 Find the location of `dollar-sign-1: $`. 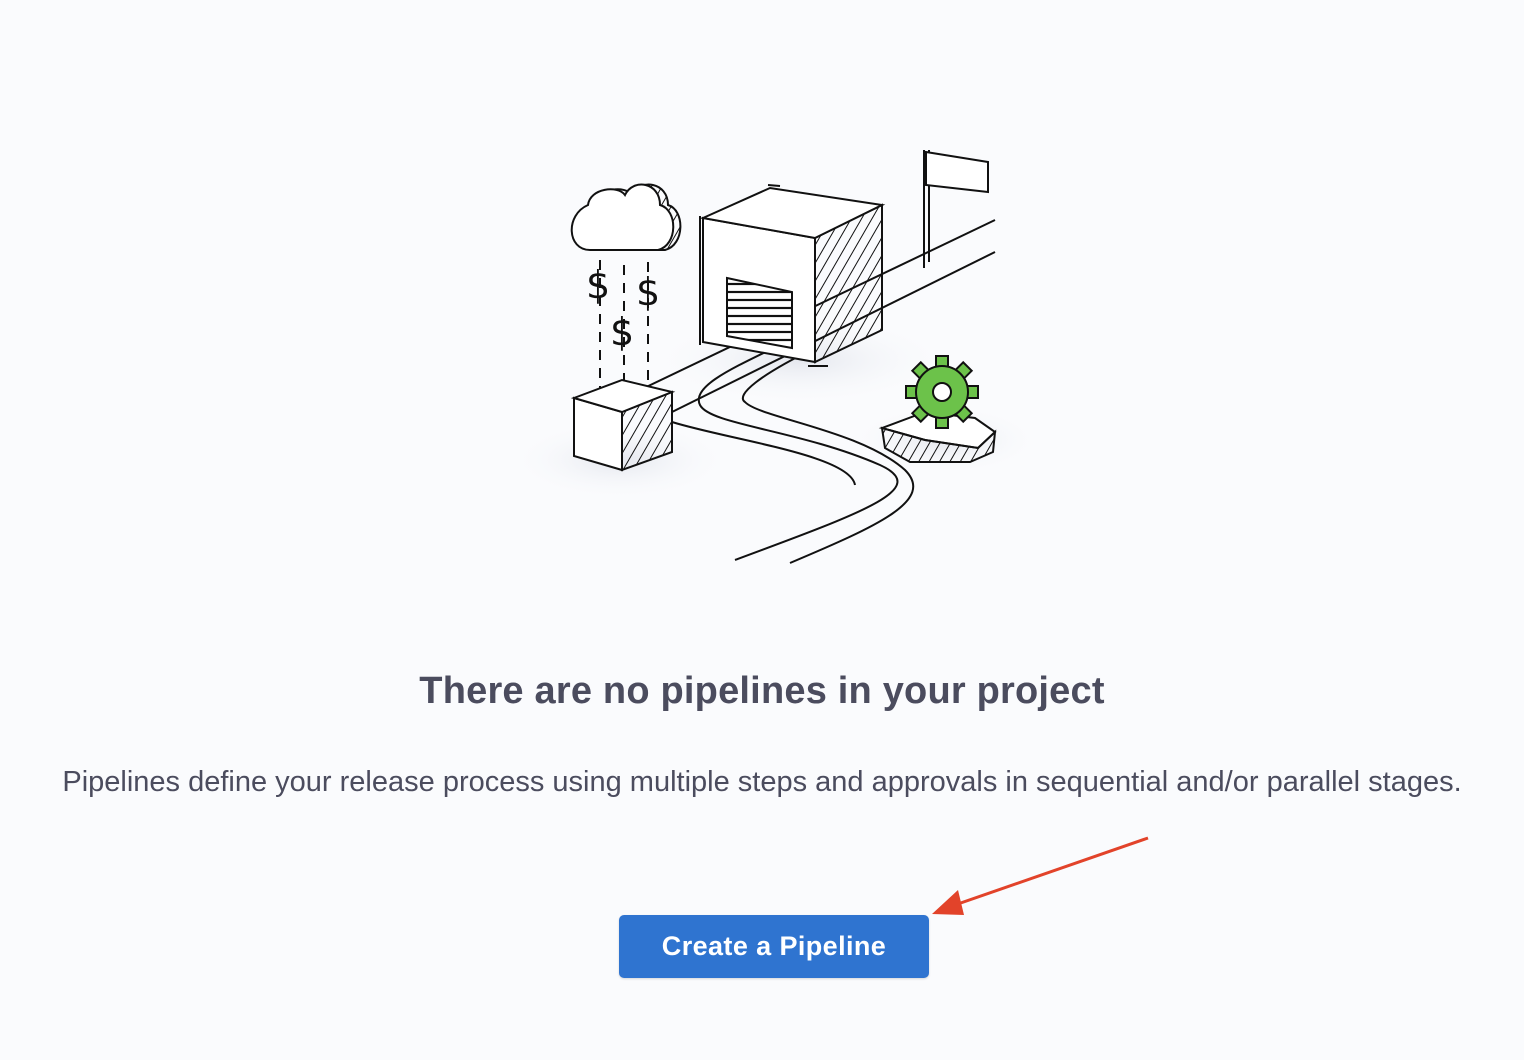

dollar-sign-1: $ is located at coordinates (598, 285).